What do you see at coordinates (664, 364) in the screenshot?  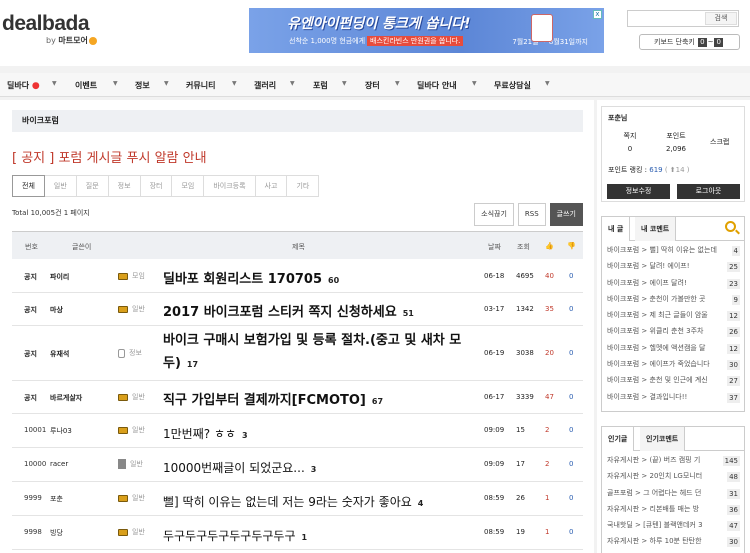 I see `list-item-title: 바이크포럼 > 에이프가 죽었습니다` at bounding box center [664, 364].